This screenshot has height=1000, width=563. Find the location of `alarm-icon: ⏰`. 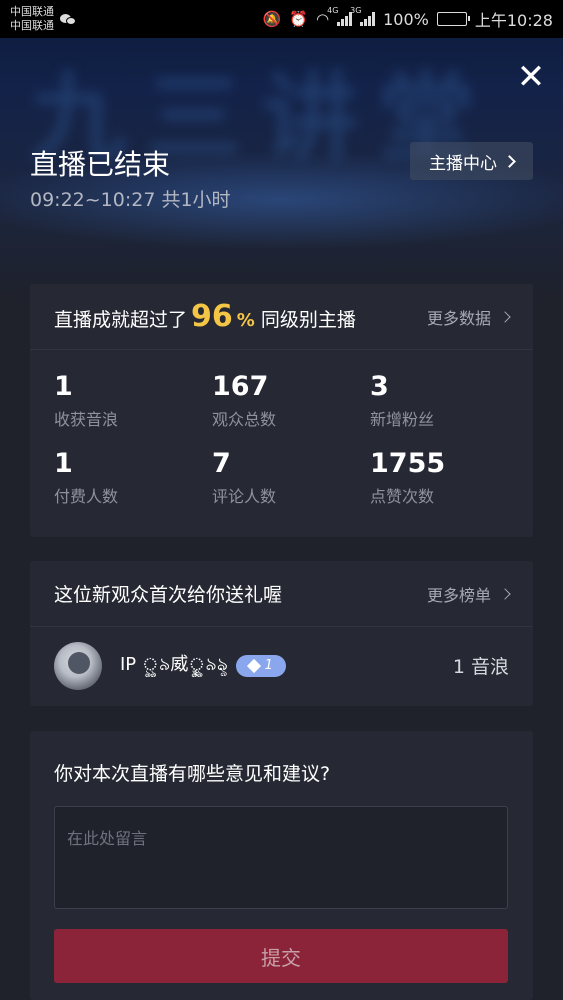

alarm-icon: ⏰ is located at coordinates (299, 19).